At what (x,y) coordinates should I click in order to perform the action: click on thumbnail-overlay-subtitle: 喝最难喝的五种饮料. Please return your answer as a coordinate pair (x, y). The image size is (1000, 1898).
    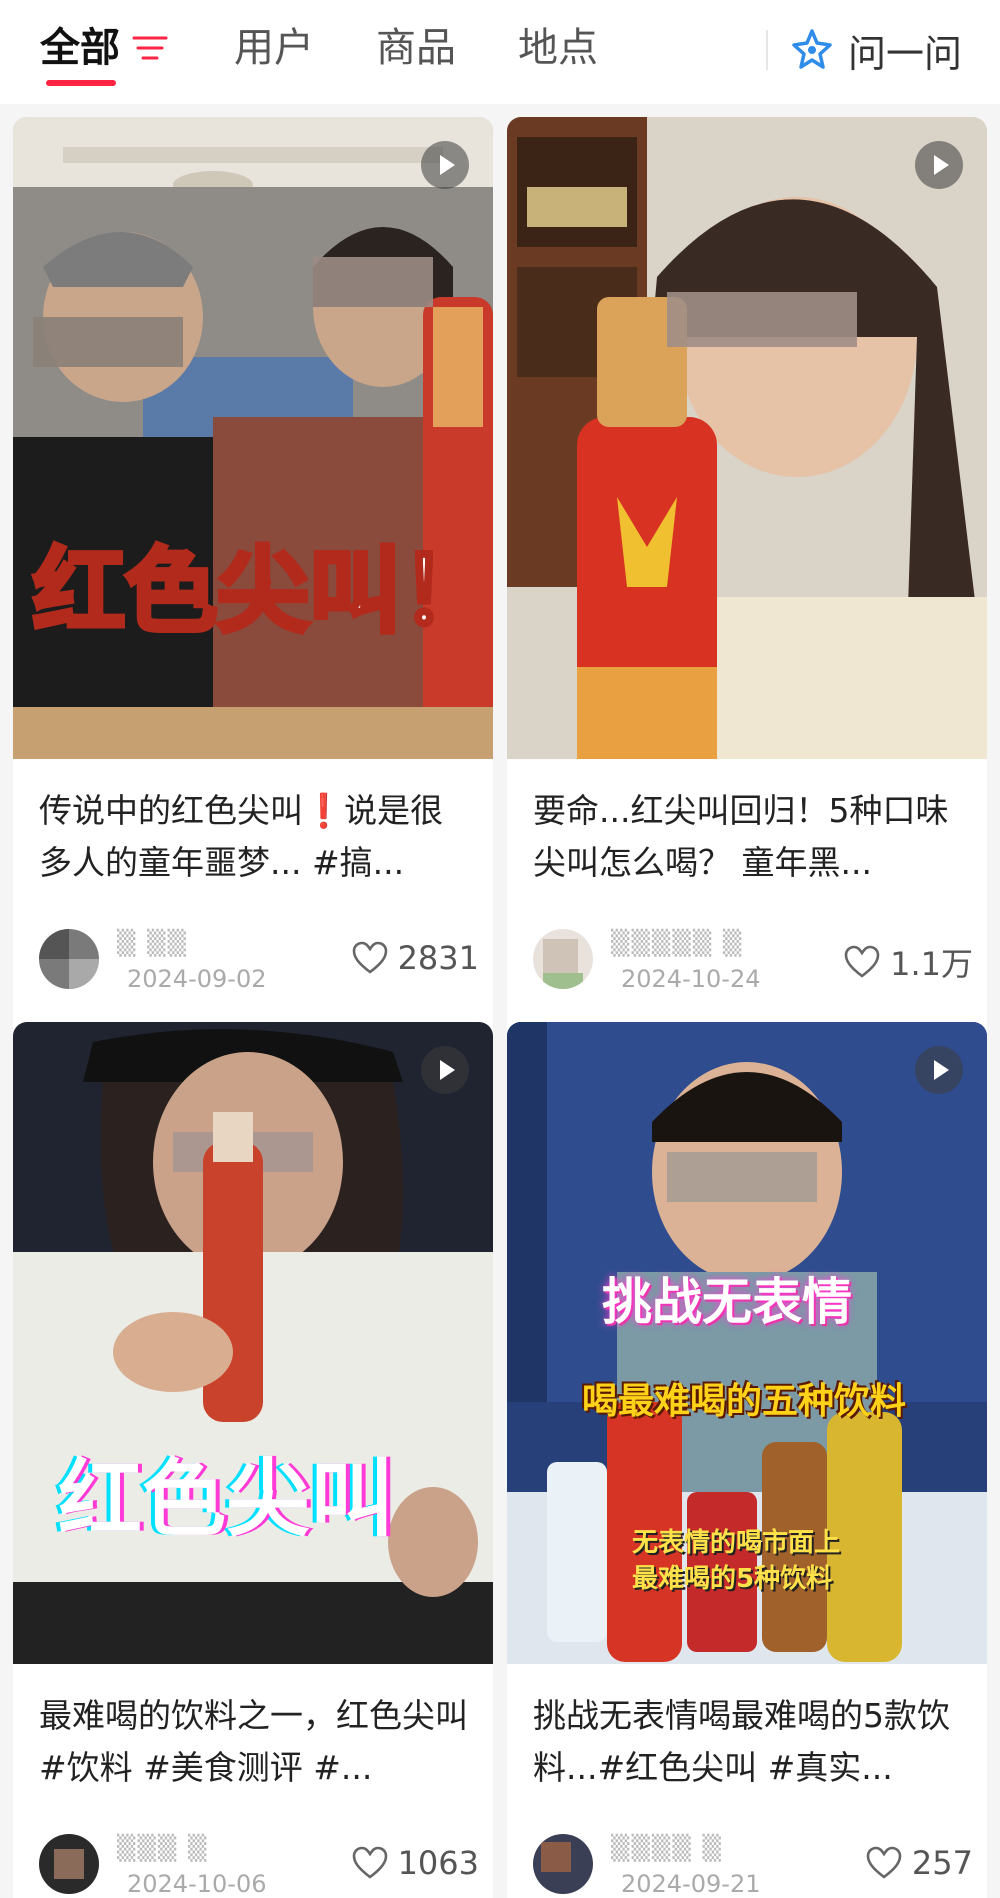
    Looking at the image, I should click on (744, 1401).